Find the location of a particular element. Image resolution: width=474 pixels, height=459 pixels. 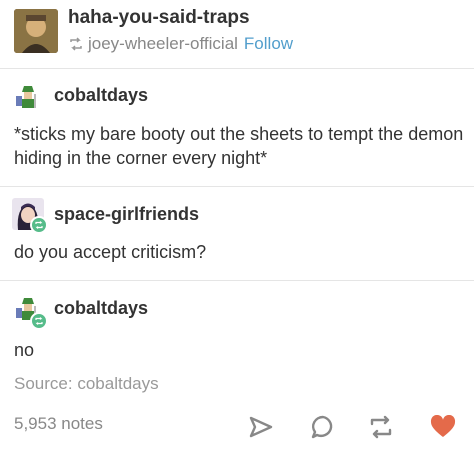

reply-icon is located at coordinates (322, 427).